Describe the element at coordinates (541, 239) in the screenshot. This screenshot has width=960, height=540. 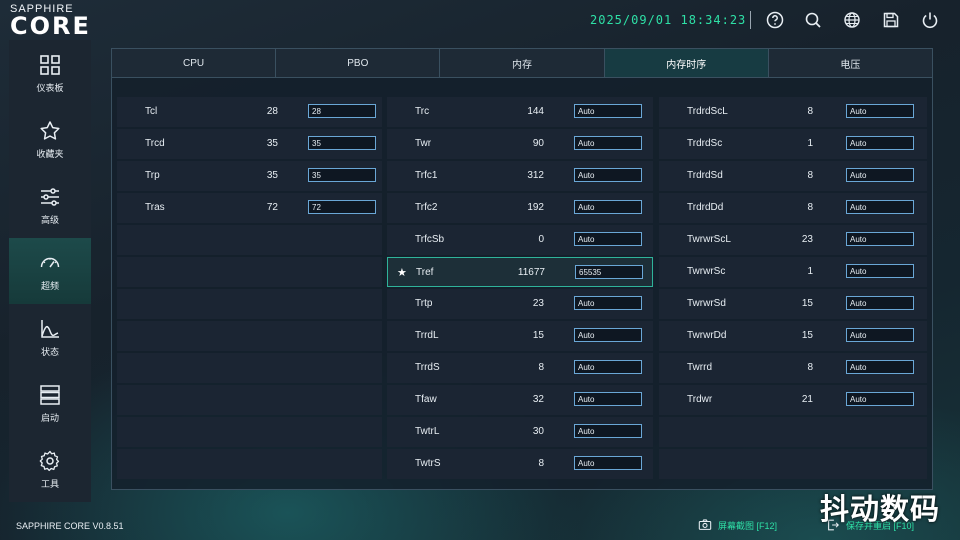
I see `timing-current-value: 0` at that location.